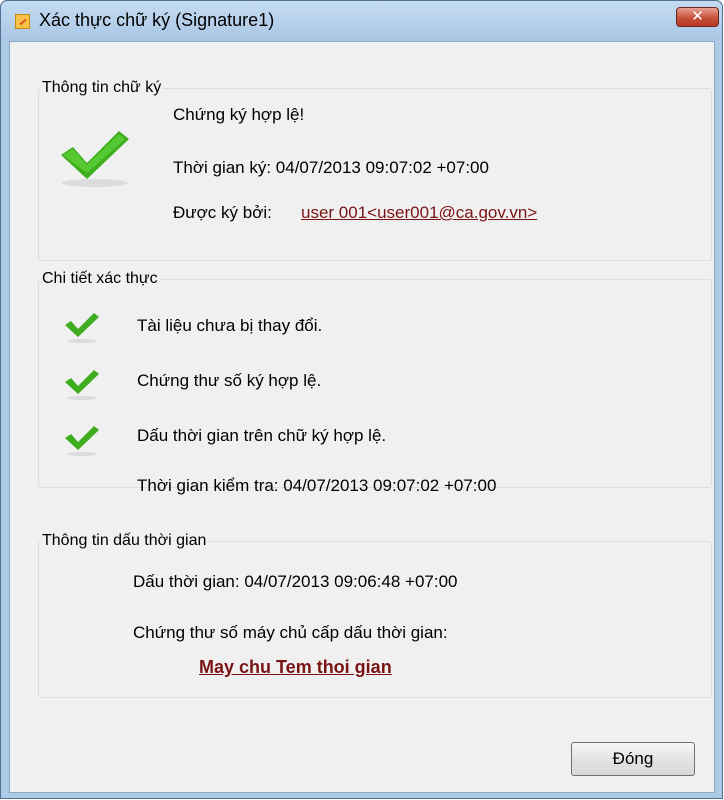 This screenshot has width=724, height=800. What do you see at coordinates (222, 212) in the screenshot?
I see `signed-by-label: Được ký bởi:` at bounding box center [222, 212].